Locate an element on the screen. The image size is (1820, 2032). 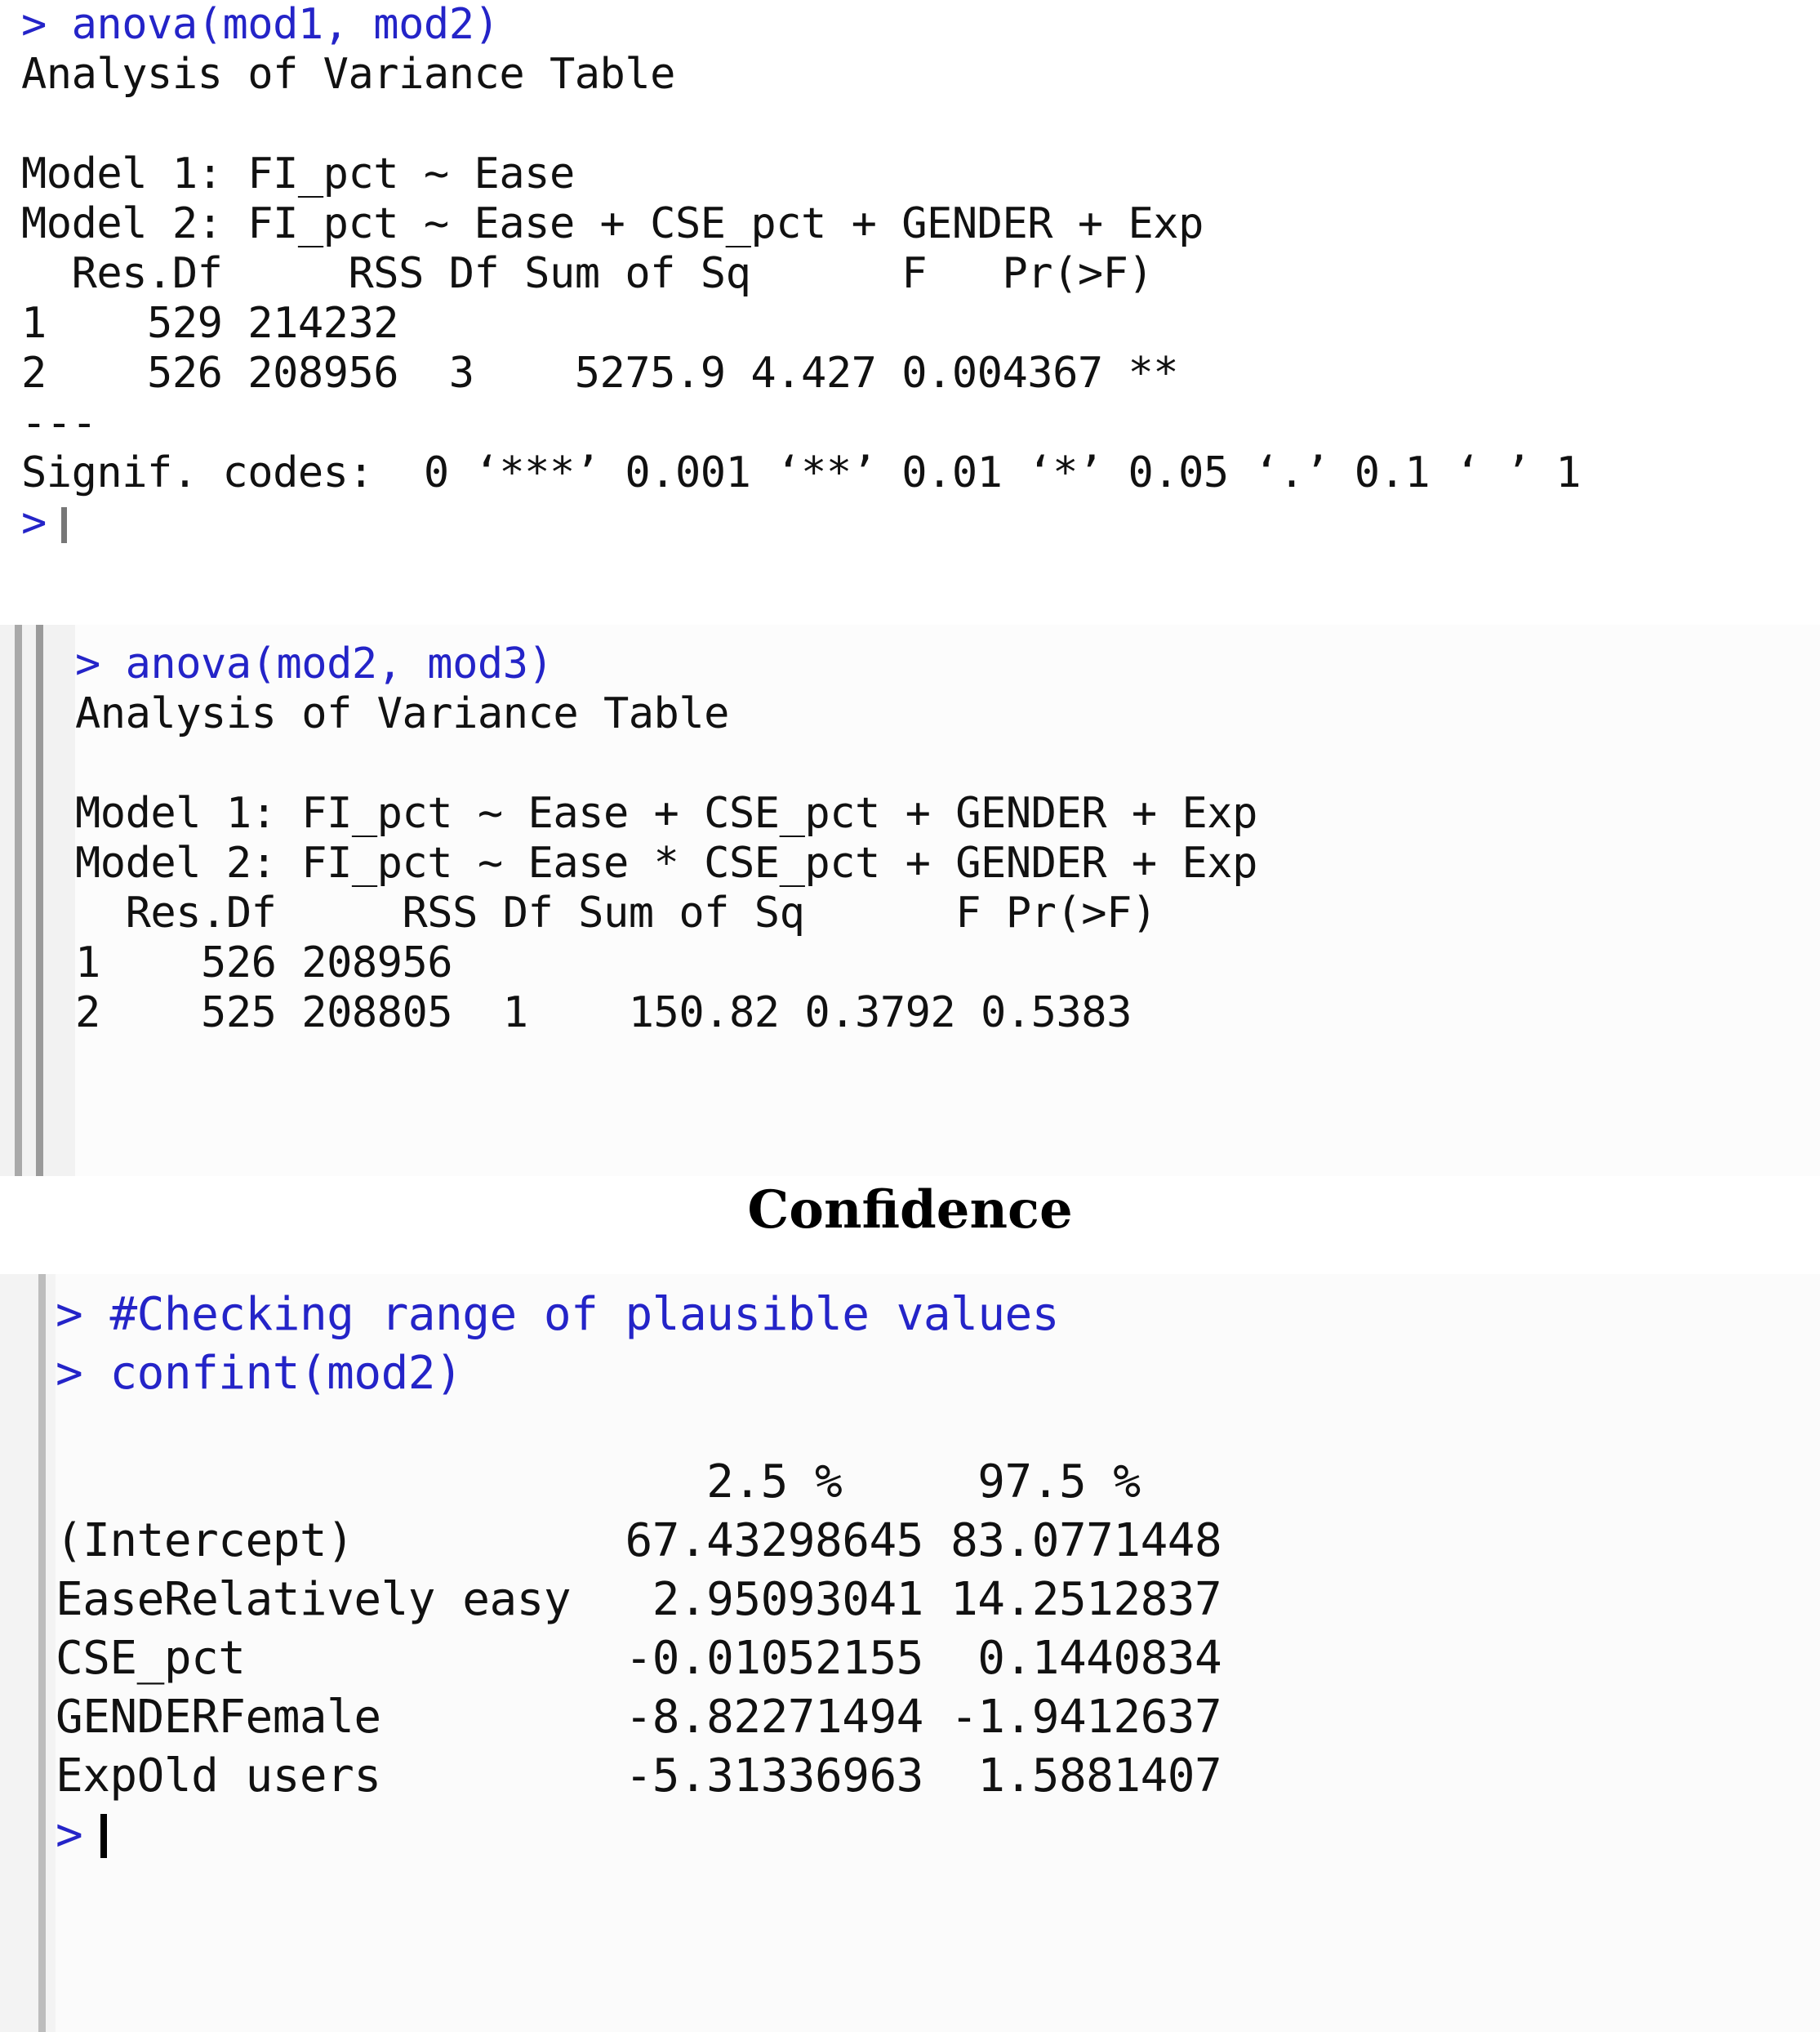
console-line-table-row-1: 1 526 208956 is located at coordinates (264, 962).